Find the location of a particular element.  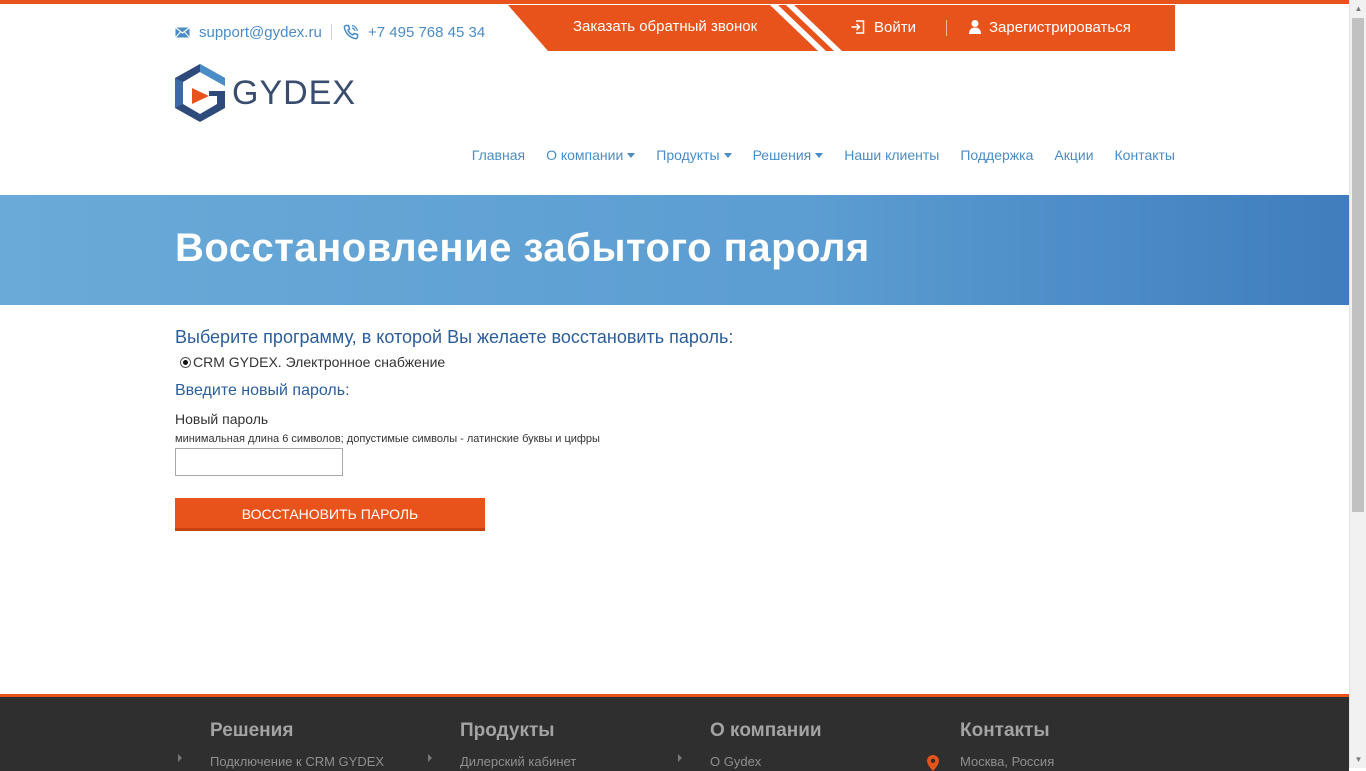

contact-separator is located at coordinates (331, 32).